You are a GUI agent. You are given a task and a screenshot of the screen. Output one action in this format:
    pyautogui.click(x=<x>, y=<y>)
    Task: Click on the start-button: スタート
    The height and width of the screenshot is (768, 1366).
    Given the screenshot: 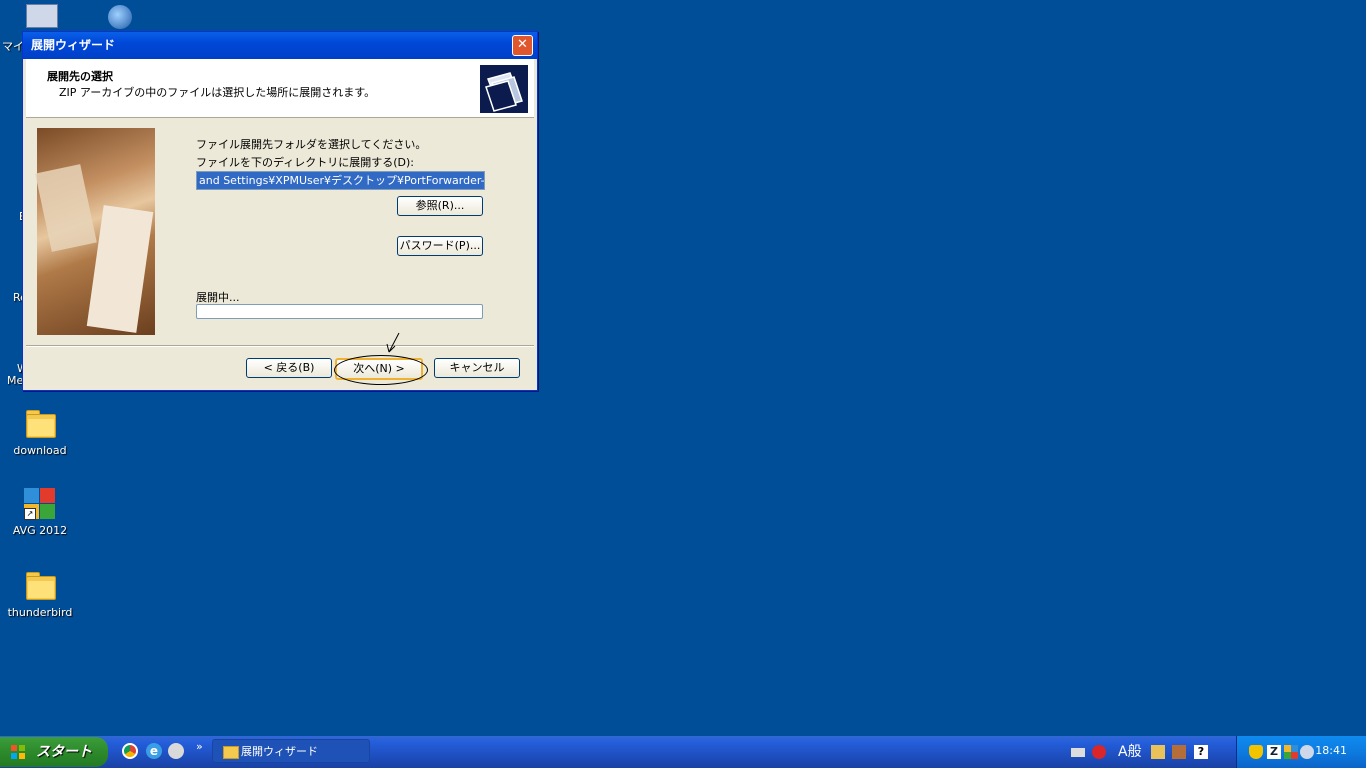 What is the action you would take?
    pyautogui.click(x=54, y=752)
    